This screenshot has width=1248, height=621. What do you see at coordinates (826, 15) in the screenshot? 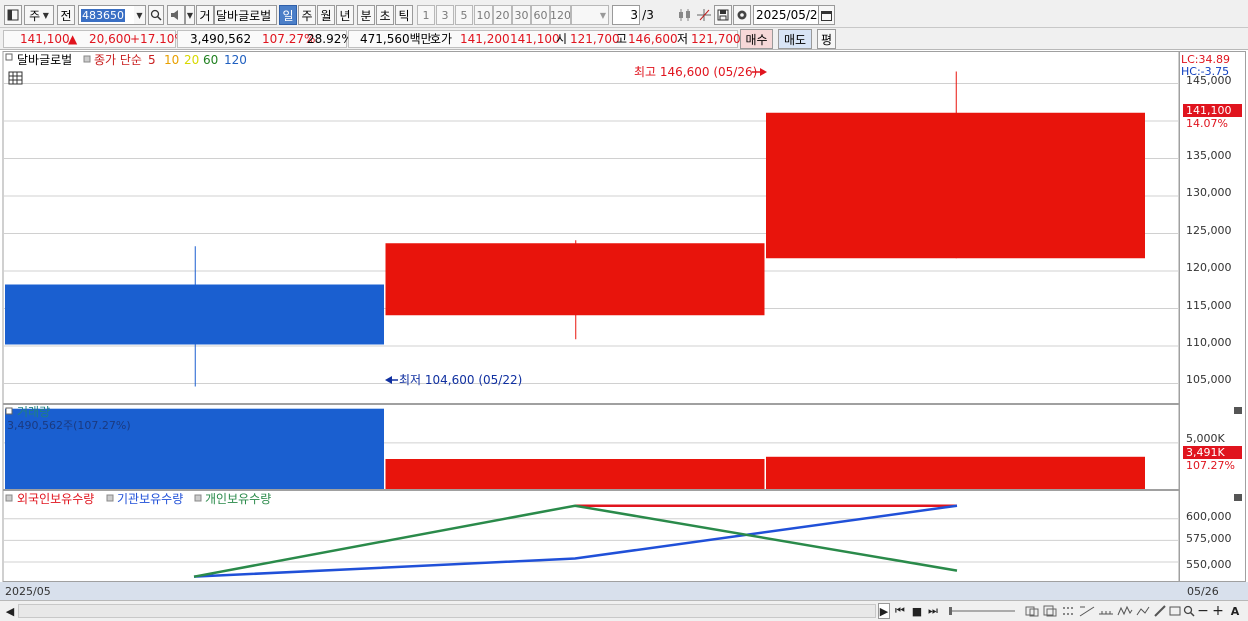
I see `calendar-icon` at bounding box center [826, 15].